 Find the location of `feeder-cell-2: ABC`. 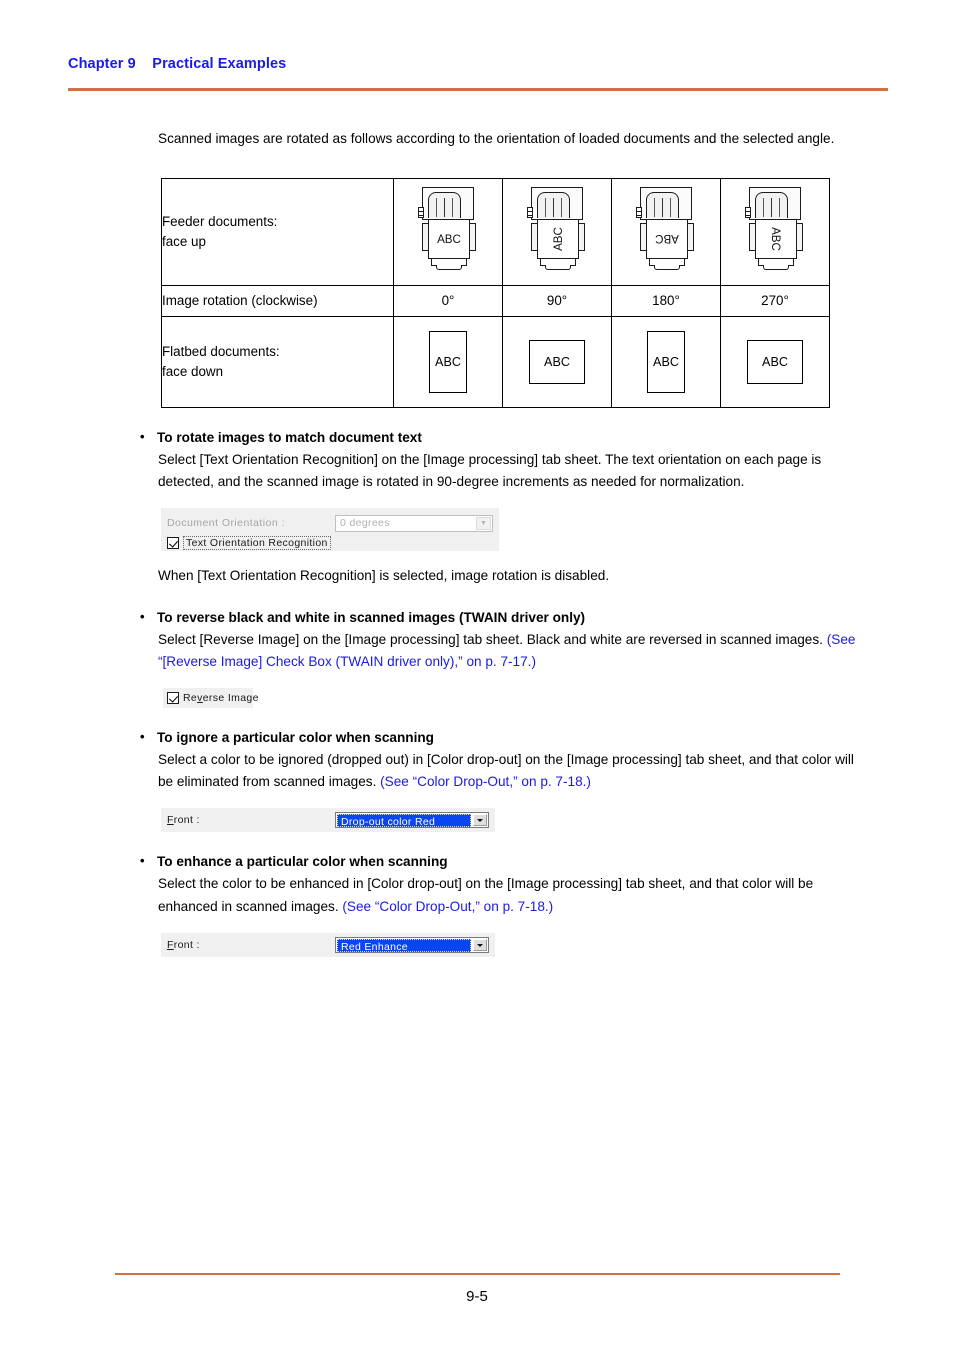

feeder-cell-2: ABC is located at coordinates (666, 231).